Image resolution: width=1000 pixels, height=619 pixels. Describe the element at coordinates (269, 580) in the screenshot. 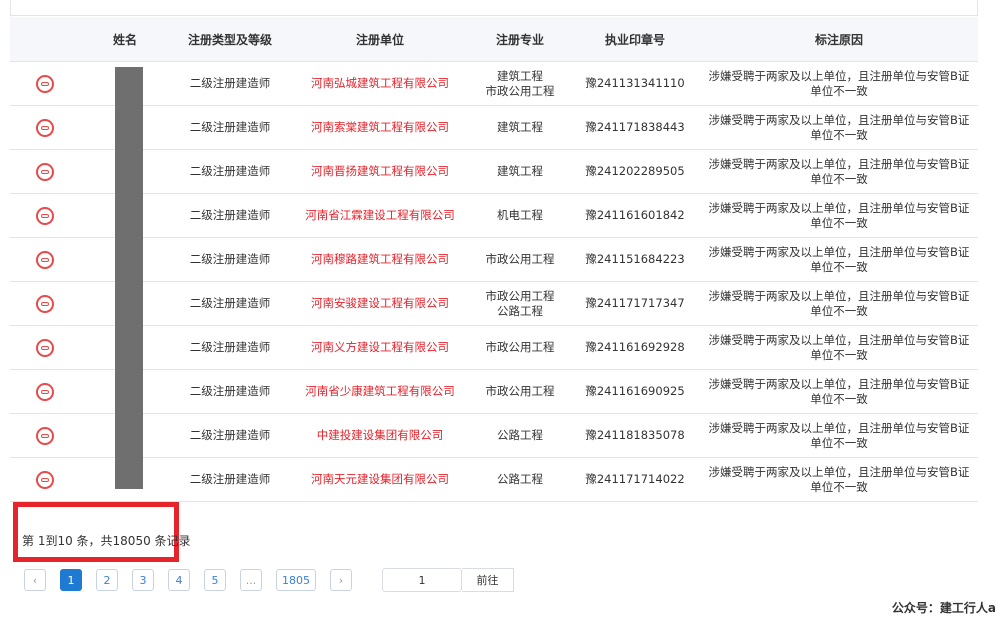

I see `pagination: ‹ 1 2 3 4 5 ... 1805 › 1 前往` at that location.